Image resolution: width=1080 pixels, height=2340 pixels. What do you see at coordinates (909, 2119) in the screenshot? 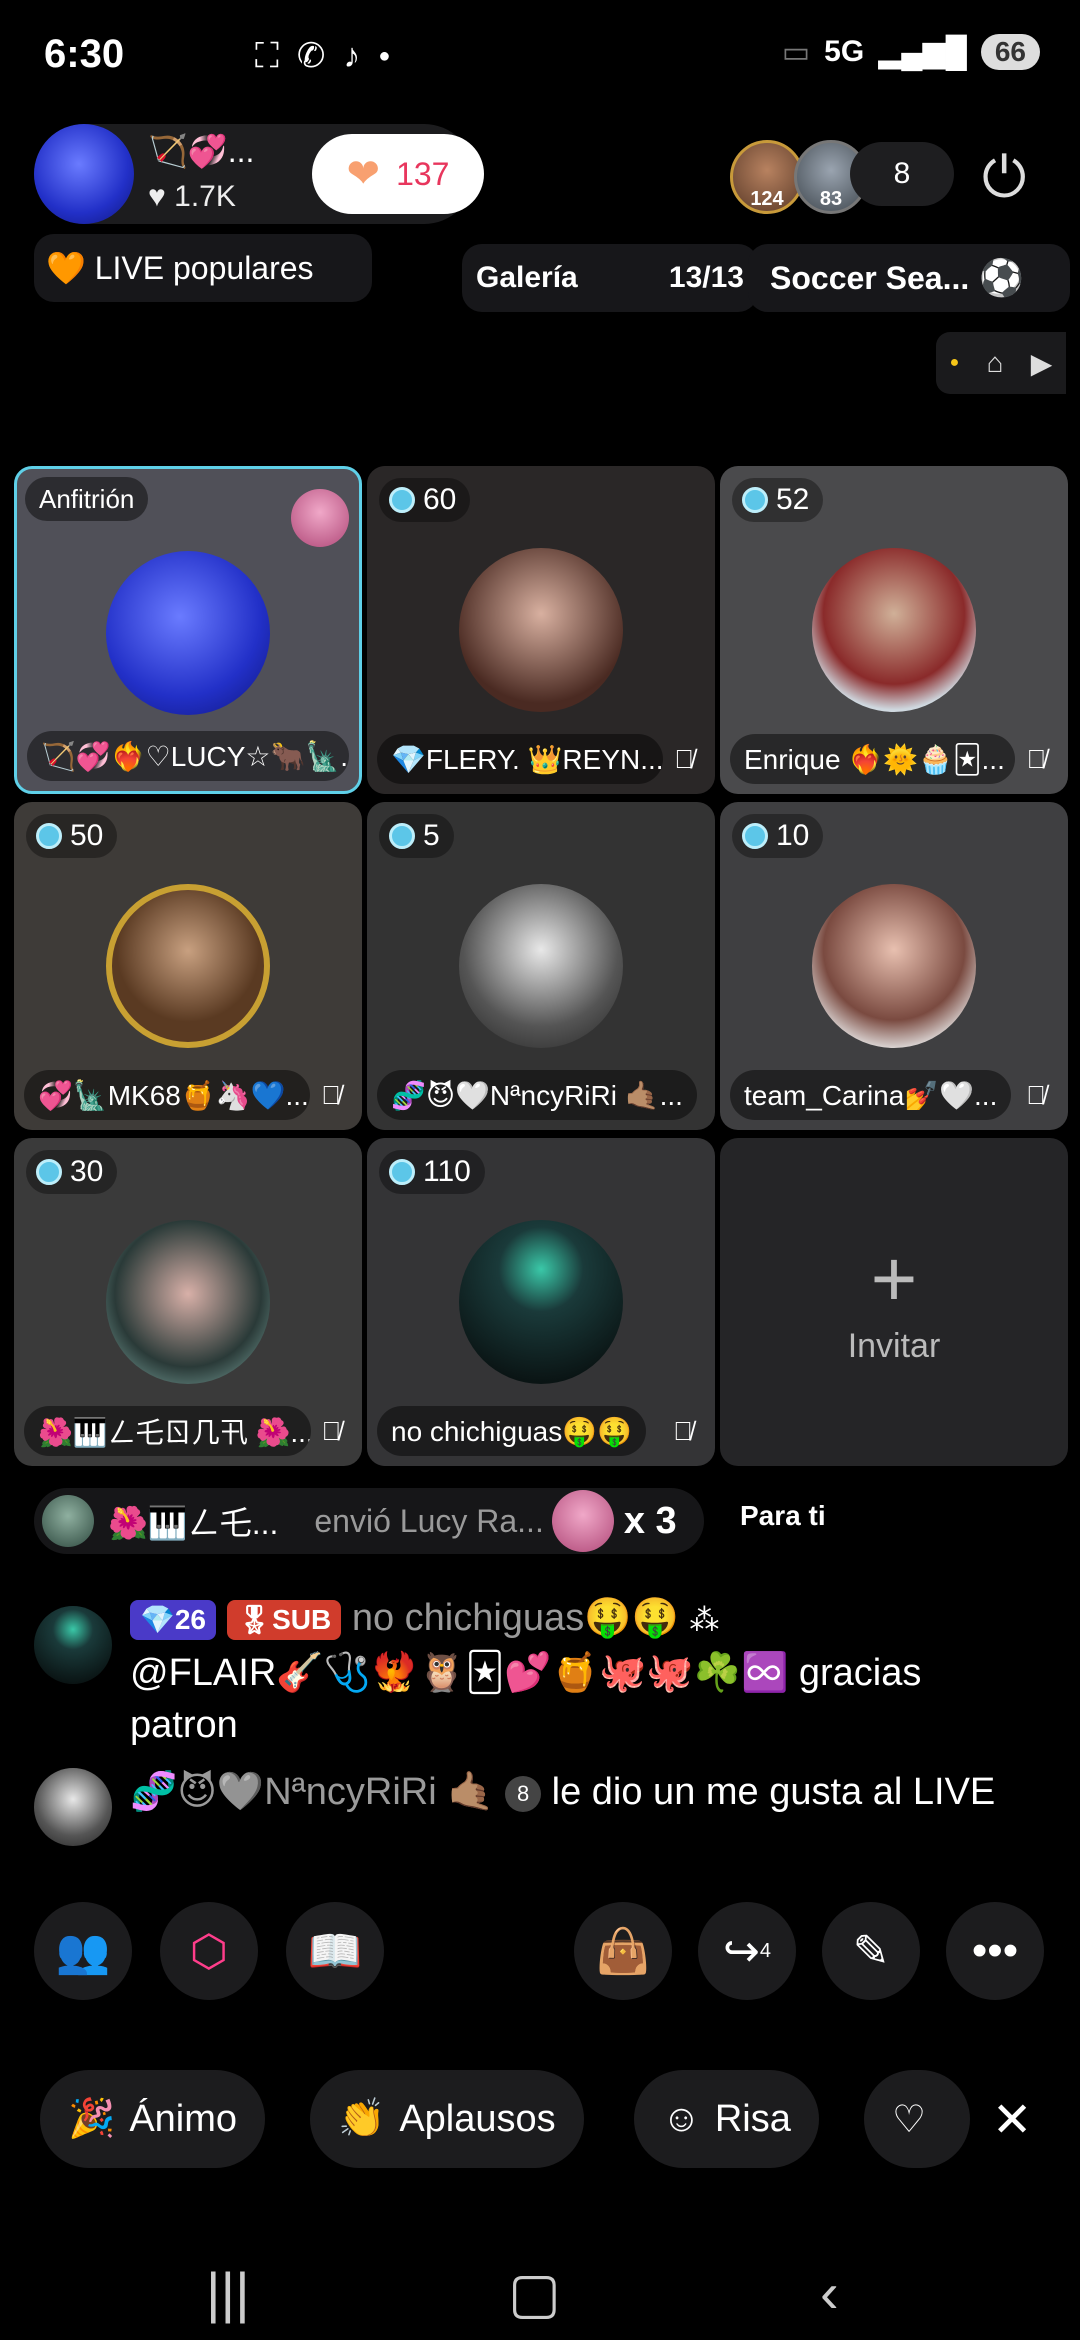
I see `heart-outline-icon: ♡` at bounding box center [909, 2119].